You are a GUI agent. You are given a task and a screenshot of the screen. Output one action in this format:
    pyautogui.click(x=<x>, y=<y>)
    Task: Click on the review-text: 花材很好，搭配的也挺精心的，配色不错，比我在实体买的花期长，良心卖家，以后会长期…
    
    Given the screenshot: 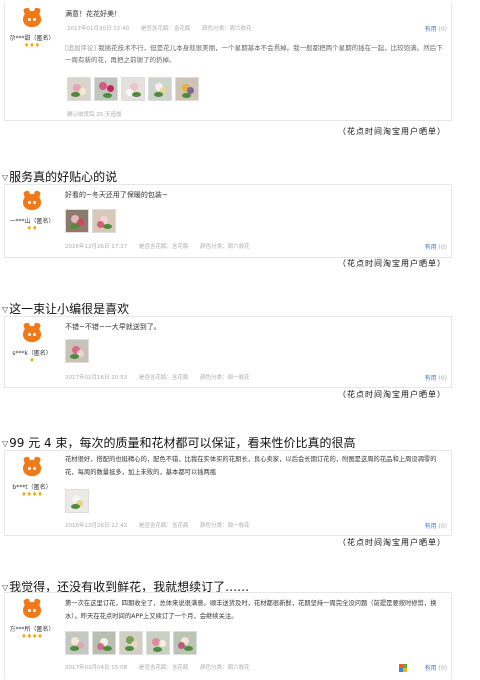 What is the action you would take?
    pyautogui.click(x=251, y=466)
    